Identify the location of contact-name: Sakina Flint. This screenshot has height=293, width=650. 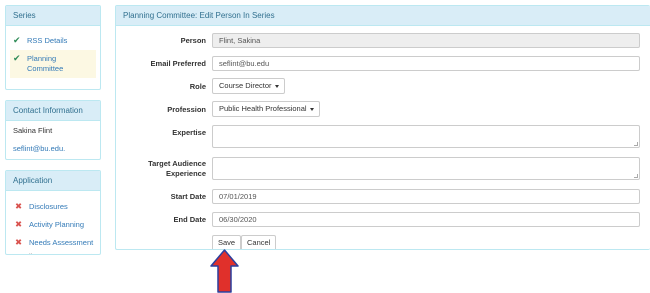
(33, 130).